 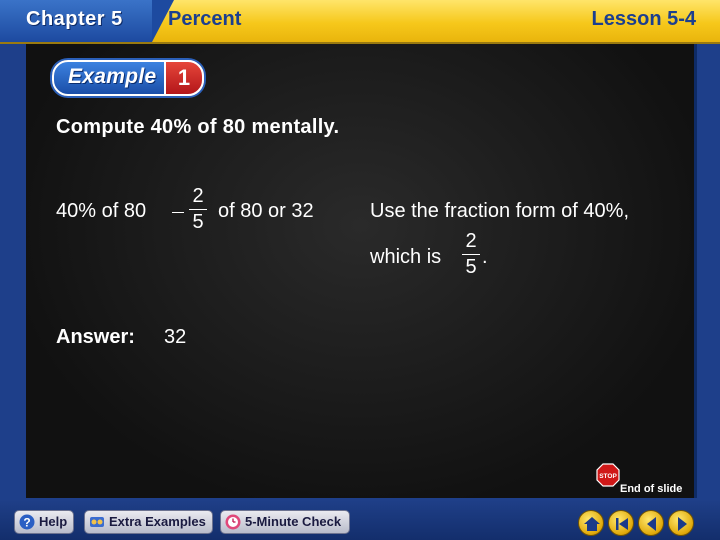 What do you see at coordinates (95, 337) in the screenshot?
I see `answer-label: Answer:` at bounding box center [95, 337].